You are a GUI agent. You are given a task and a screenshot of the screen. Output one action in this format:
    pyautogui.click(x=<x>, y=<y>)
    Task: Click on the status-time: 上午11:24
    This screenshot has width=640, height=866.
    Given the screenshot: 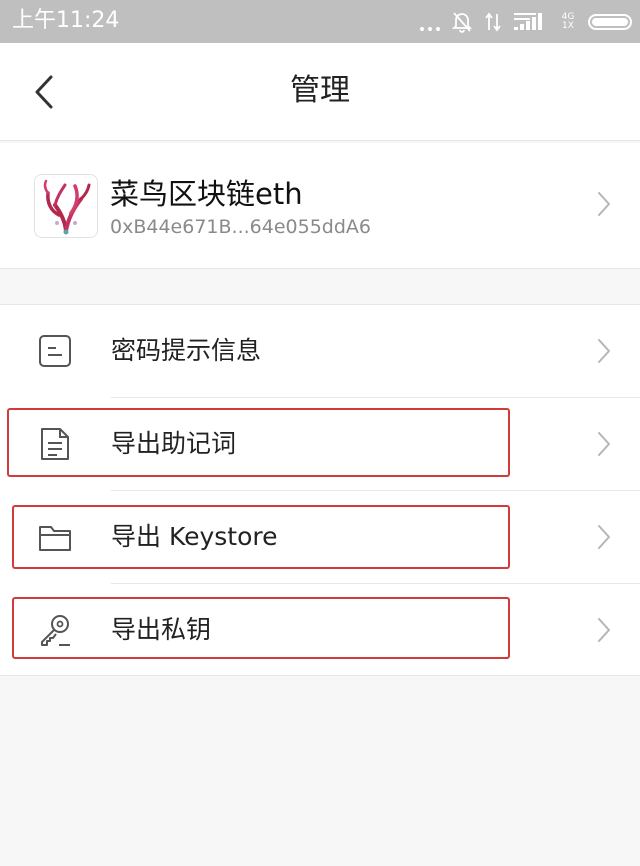 What is the action you would take?
    pyautogui.click(x=66, y=20)
    